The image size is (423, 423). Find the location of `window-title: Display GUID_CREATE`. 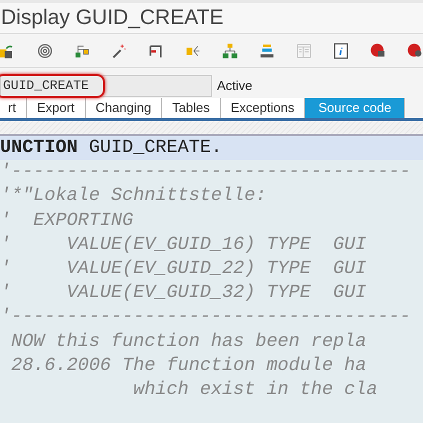

window-title: Display GUID_CREATE is located at coordinates (112, 18).